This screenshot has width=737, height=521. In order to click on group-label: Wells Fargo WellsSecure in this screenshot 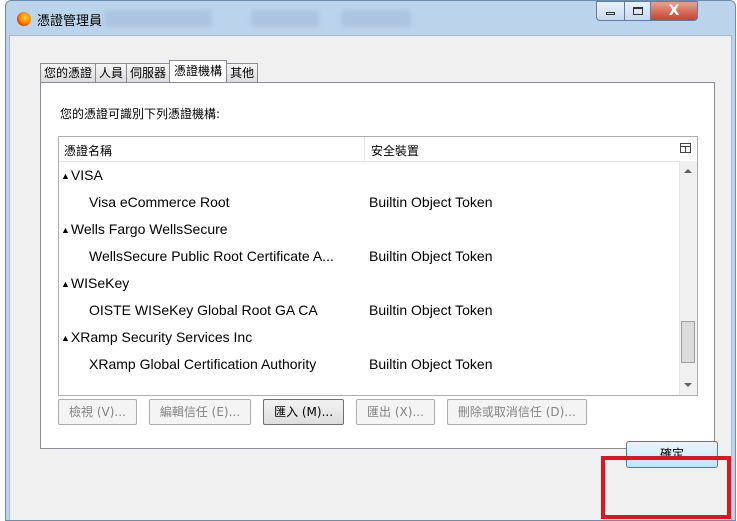, I will do `click(149, 229)`.